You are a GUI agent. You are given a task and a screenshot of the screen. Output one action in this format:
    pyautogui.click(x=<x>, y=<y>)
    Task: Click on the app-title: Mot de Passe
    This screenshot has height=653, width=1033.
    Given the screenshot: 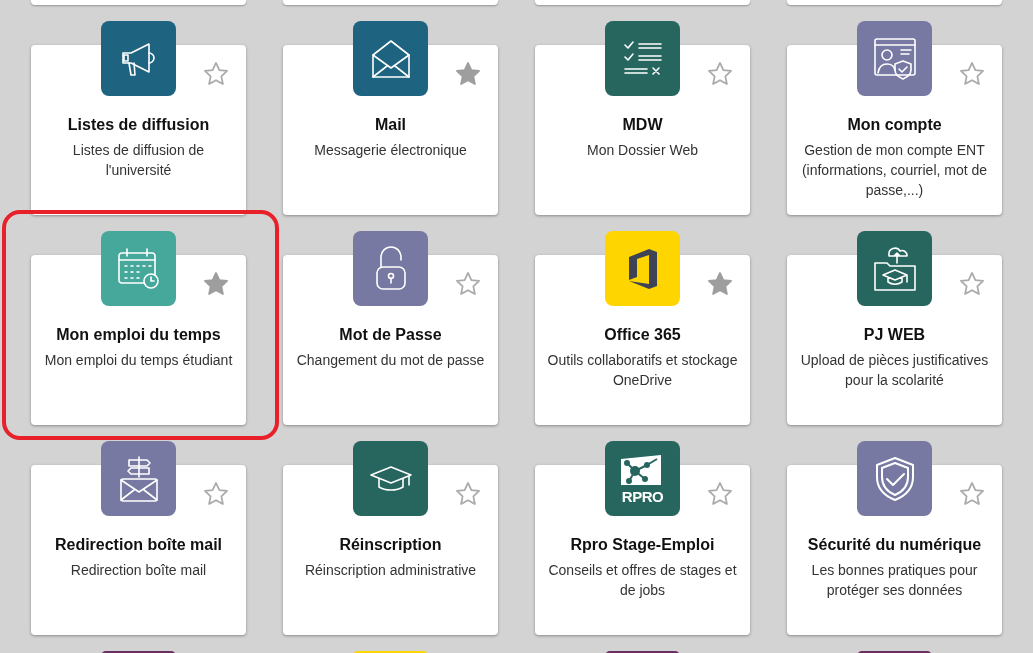 What is the action you would take?
    pyautogui.click(x=390, y=335)
    